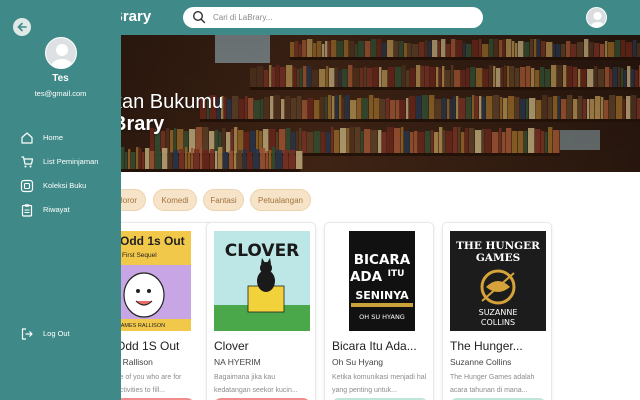  What do you see at coordinates (153, 281) in the screenshot?
I see `book-cover: Odd 1s Out First Sequel JAMES RALLISON` at bounding box center [153, 281].